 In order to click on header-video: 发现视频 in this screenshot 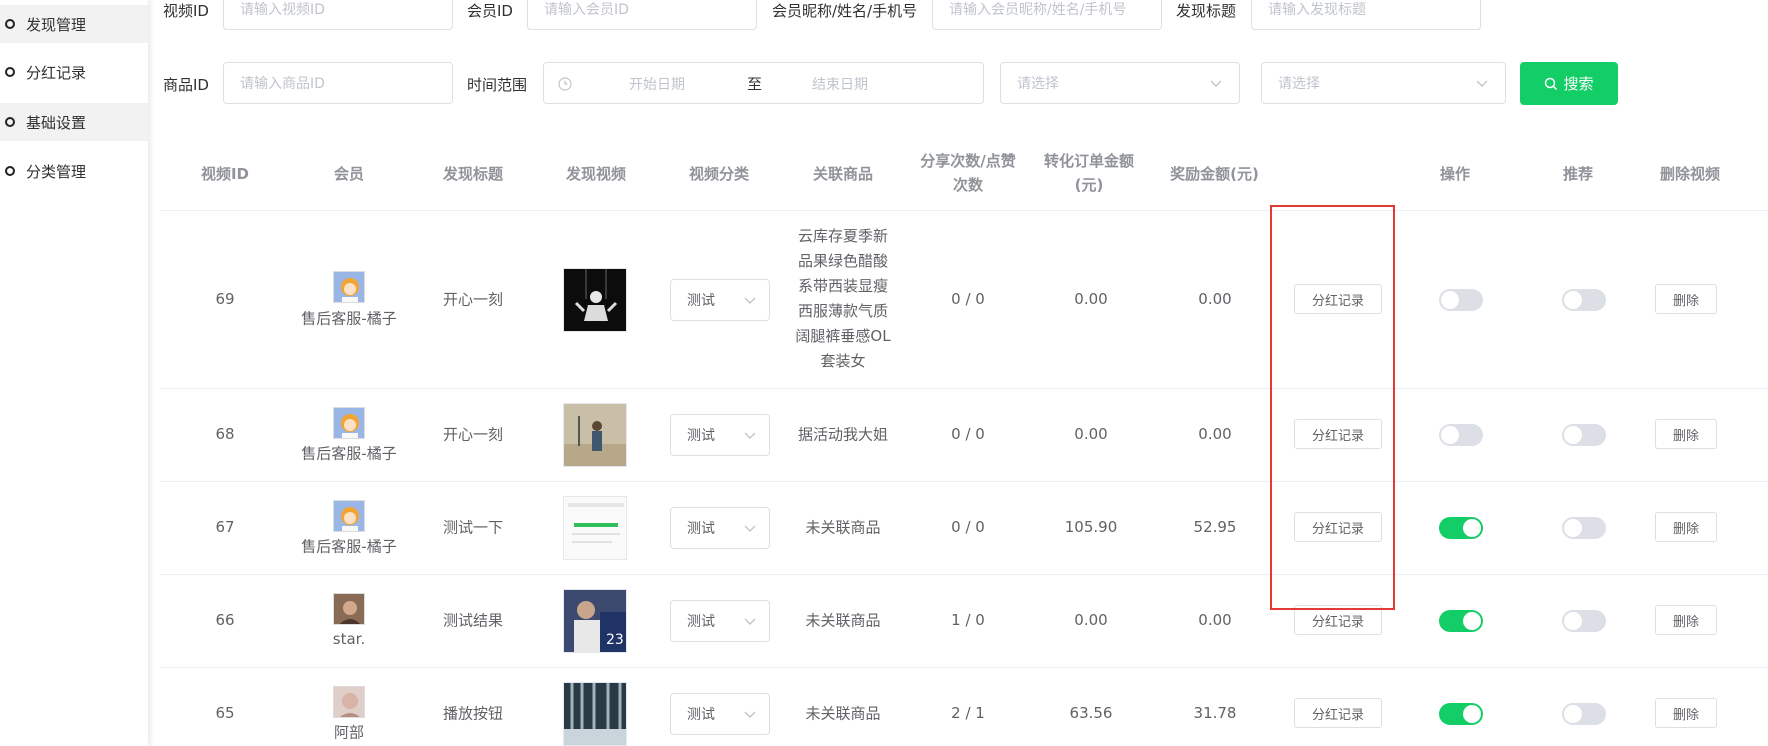, I will do `click(595, 174)`.